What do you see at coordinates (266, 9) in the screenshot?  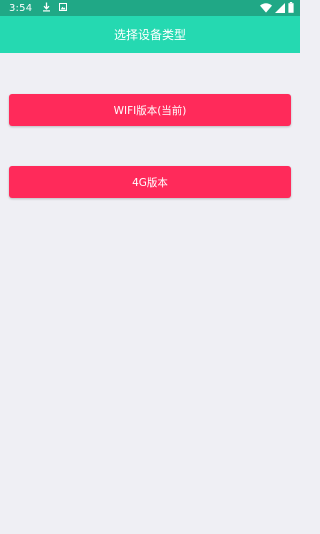 I see `wifi-icon` at bounding box center [266, 9].